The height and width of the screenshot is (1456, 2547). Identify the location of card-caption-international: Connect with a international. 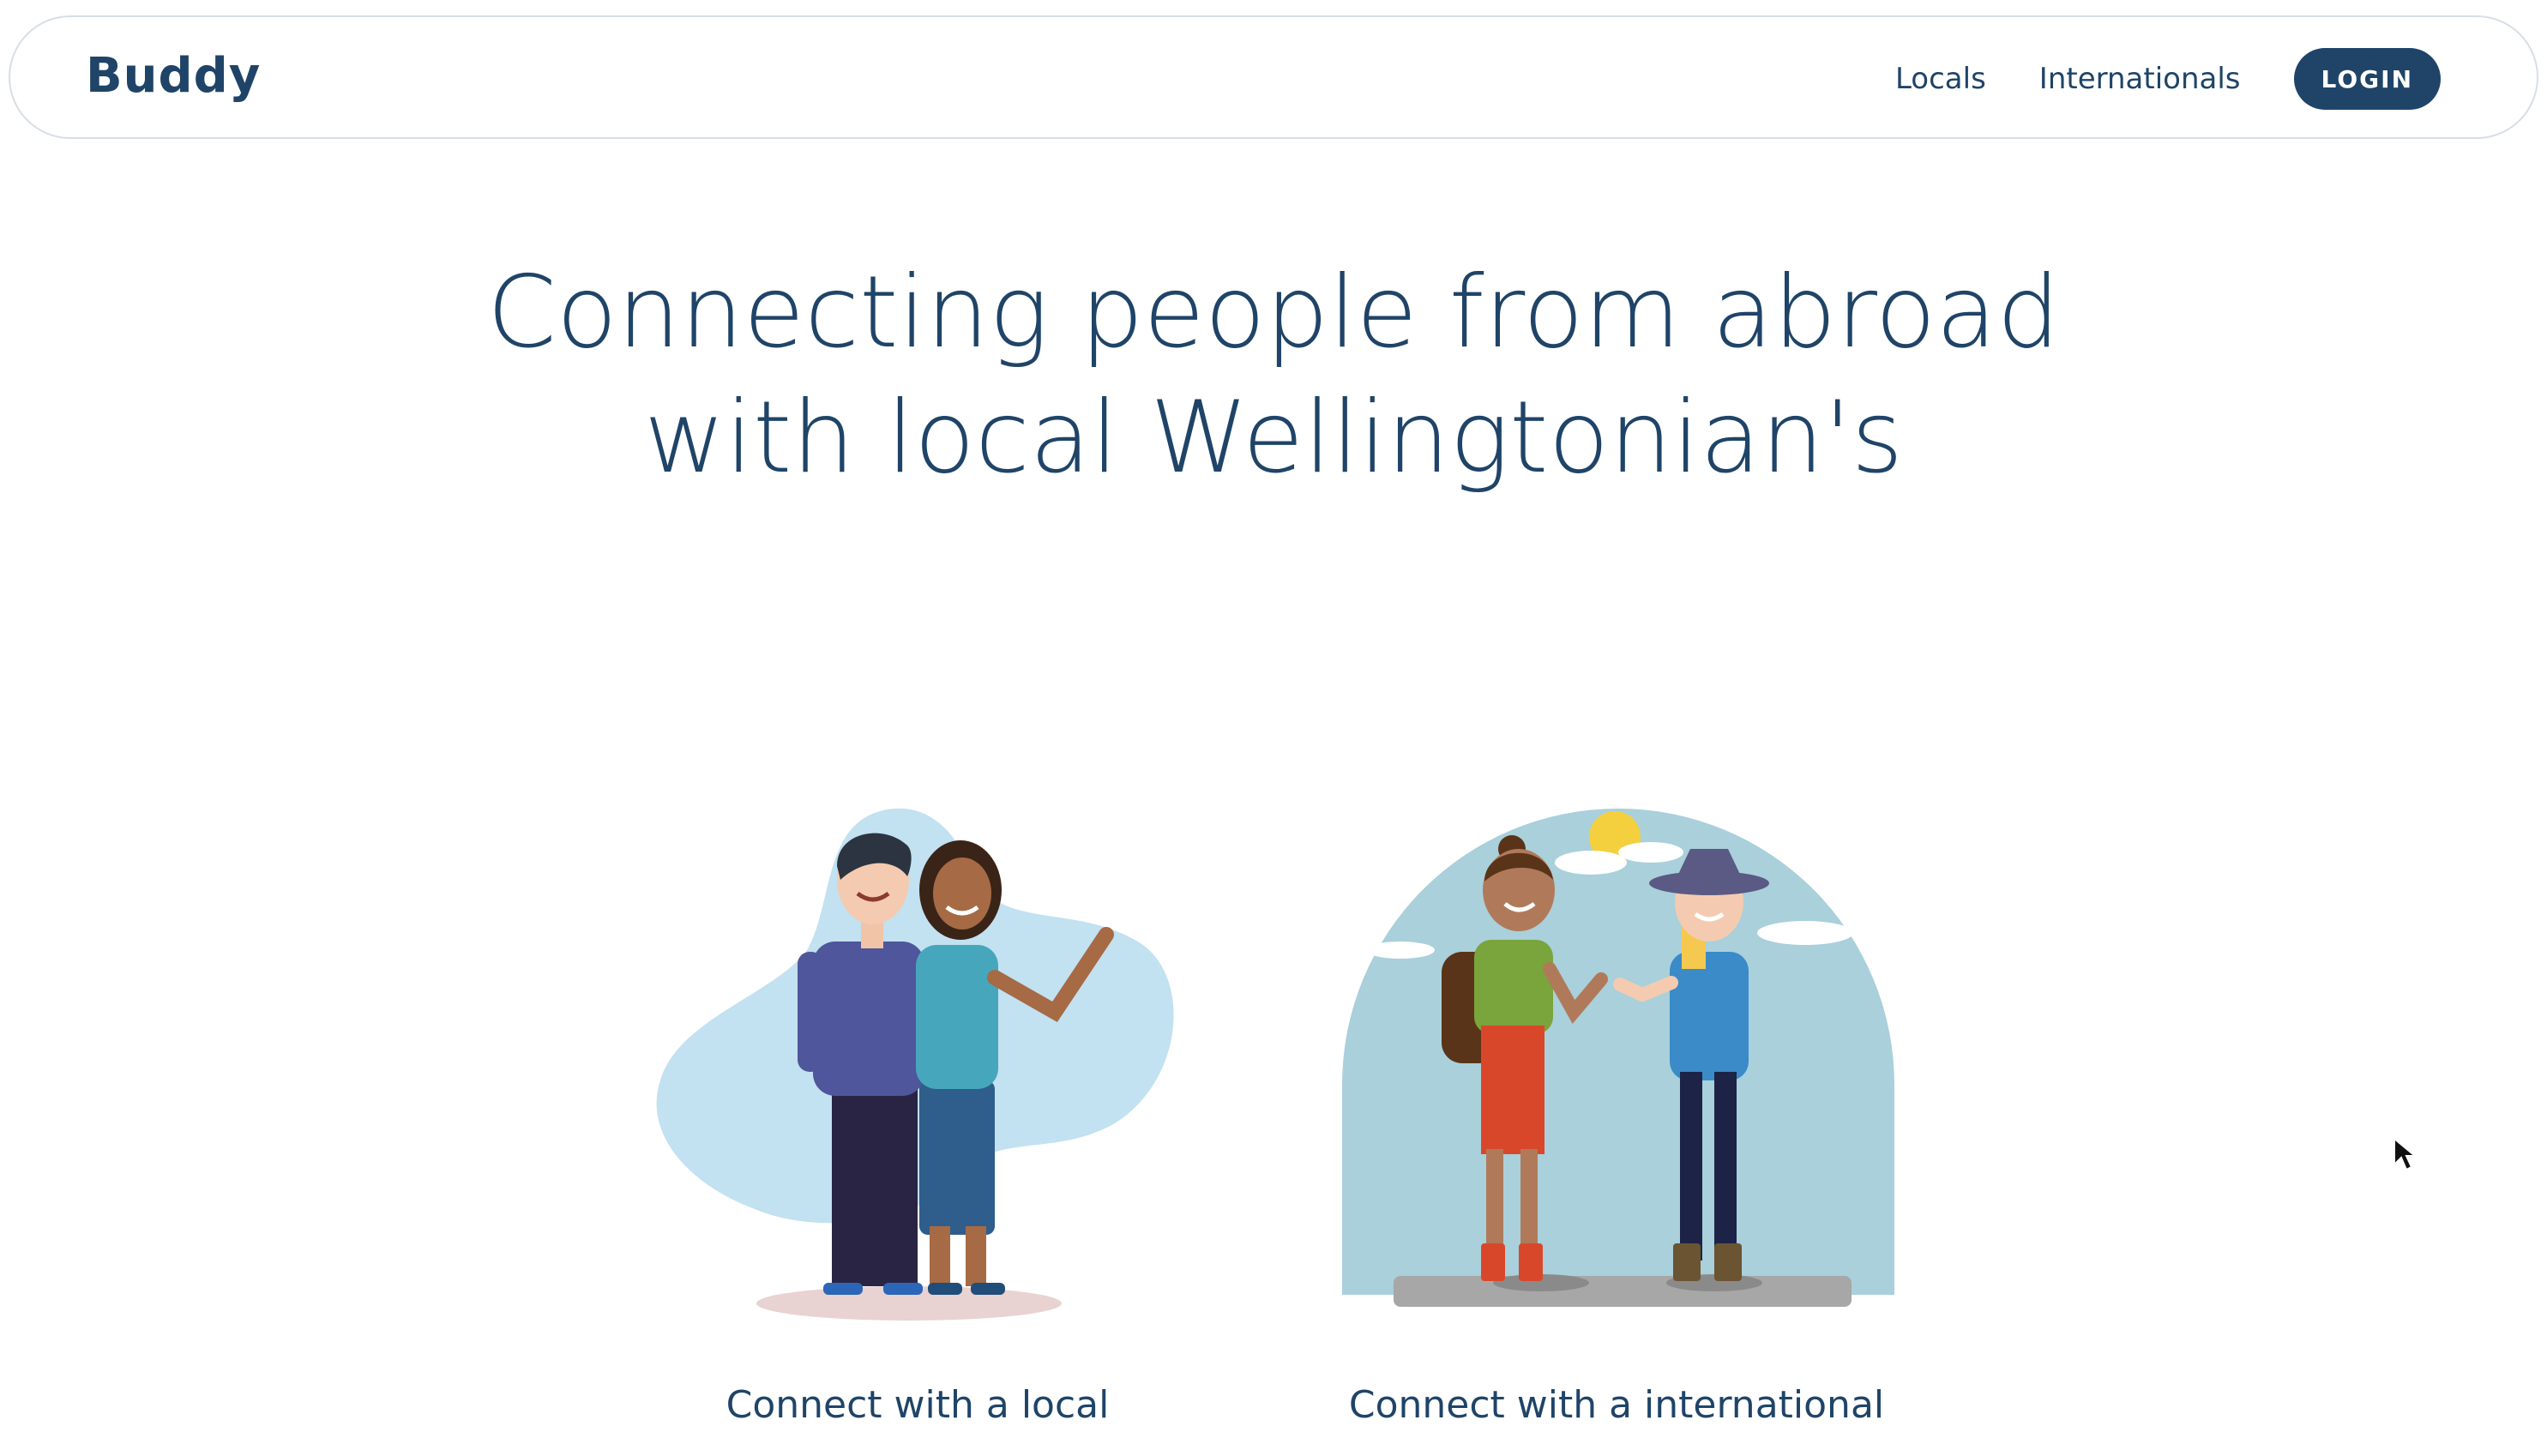
(1617, 1405).